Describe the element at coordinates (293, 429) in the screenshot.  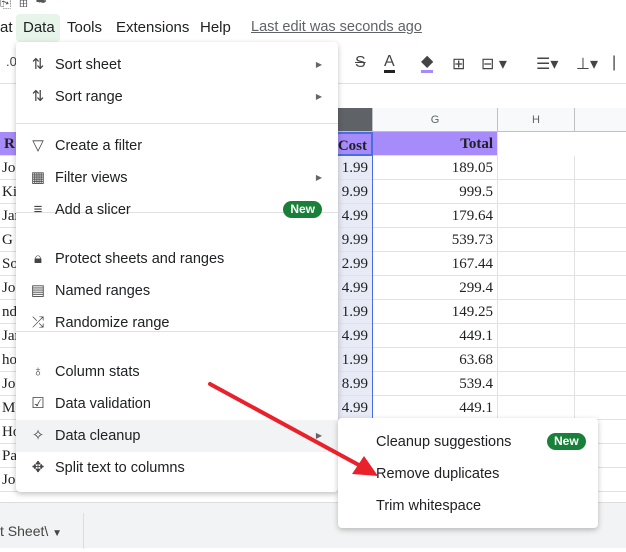
I see `annotation-arrow` at that location.